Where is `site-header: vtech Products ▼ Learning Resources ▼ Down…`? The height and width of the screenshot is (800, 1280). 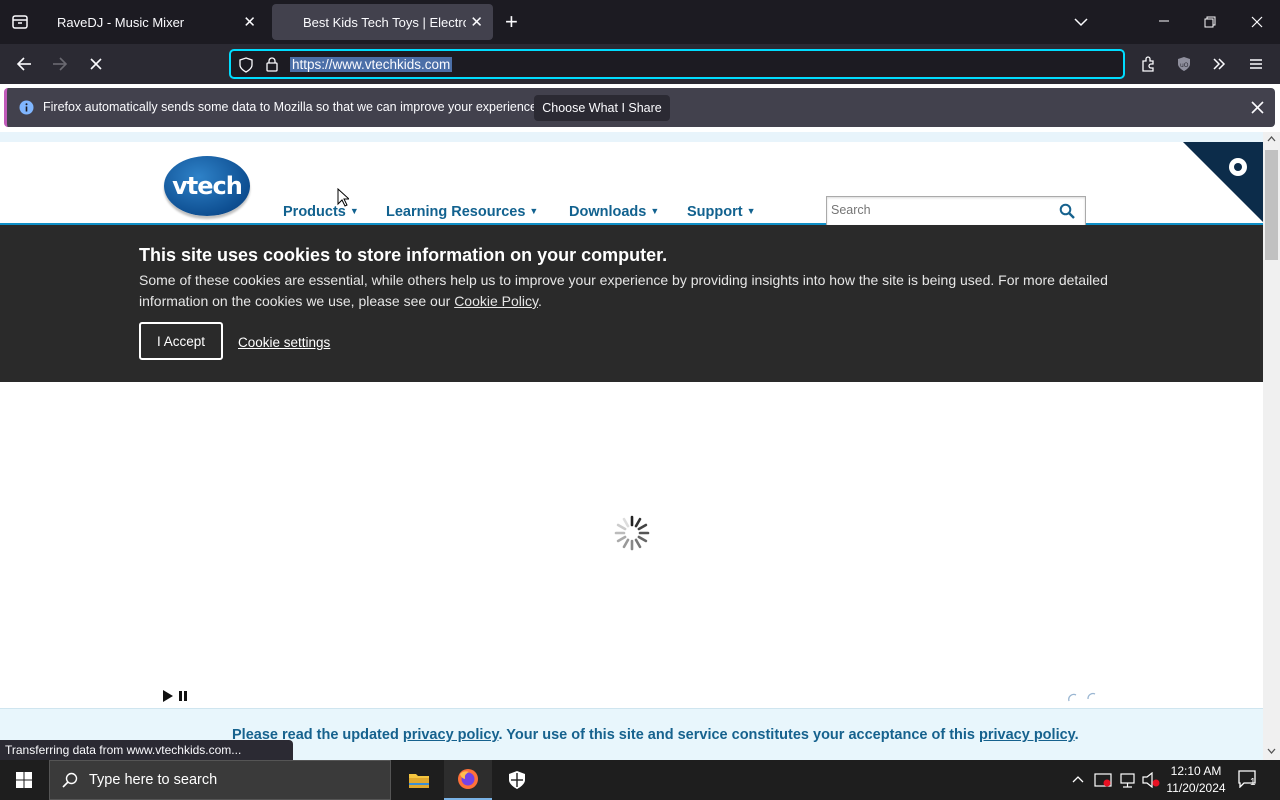 site-header: vtech Products ▼ Learning Resources ▼ Down… is located at coordinates (631, 179).